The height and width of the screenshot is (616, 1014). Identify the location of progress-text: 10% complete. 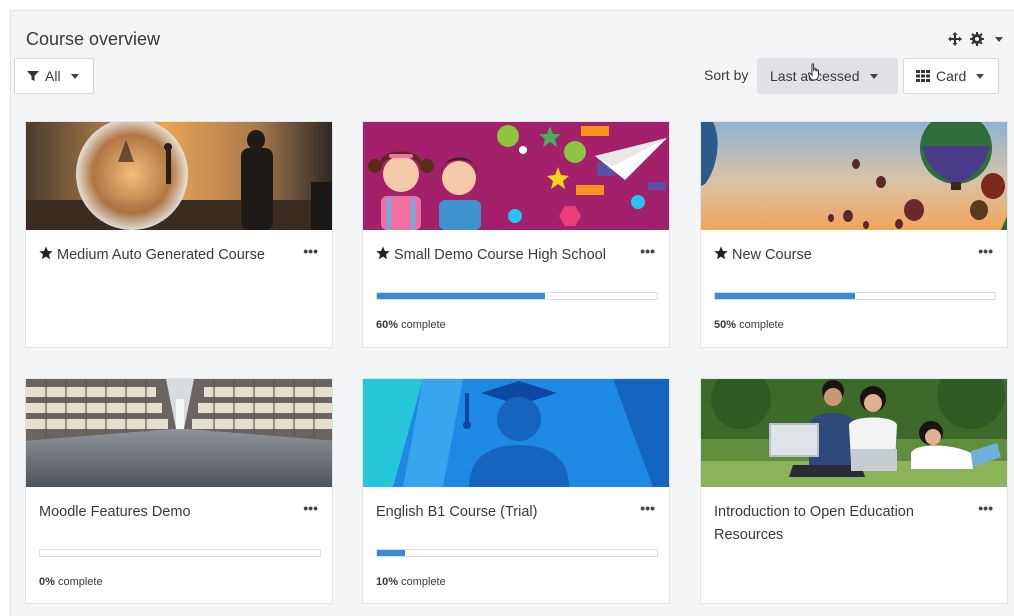
(411, 582).